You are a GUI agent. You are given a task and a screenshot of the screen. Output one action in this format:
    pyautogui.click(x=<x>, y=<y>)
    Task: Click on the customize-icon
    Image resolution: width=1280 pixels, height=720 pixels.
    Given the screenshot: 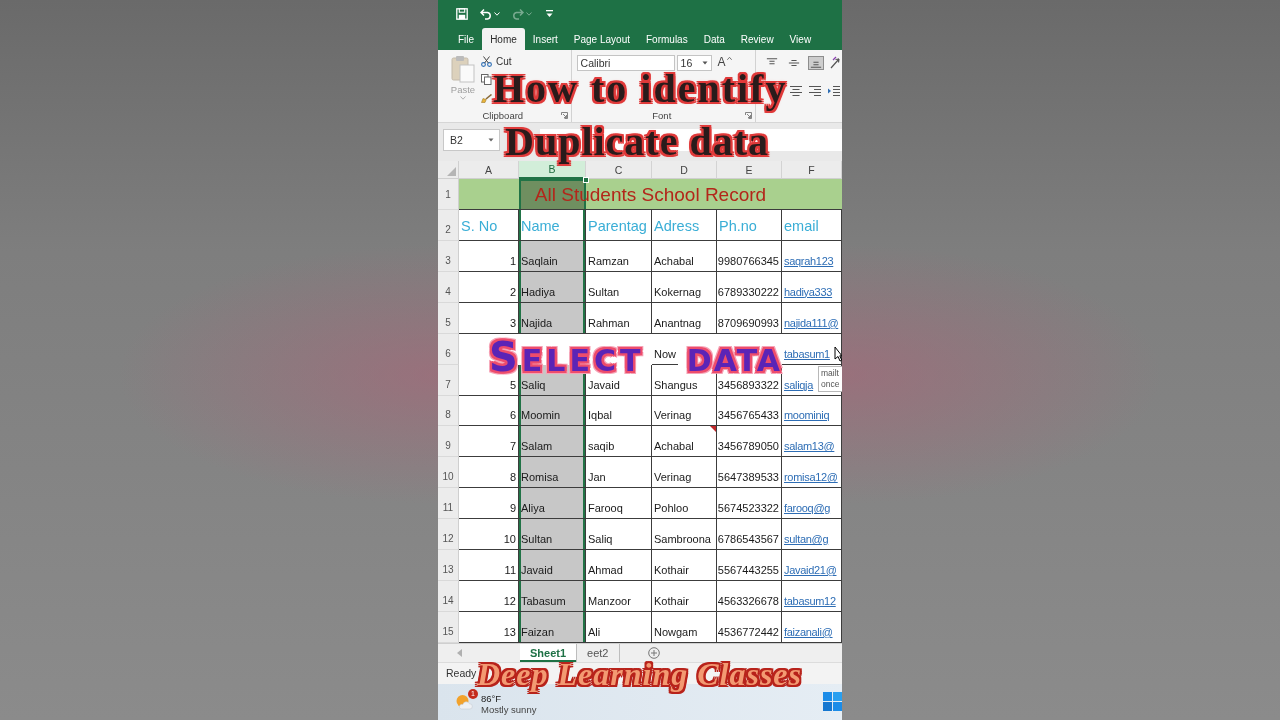 What is the action you would take?
    pyautogui.click(x=549, y=14)
    